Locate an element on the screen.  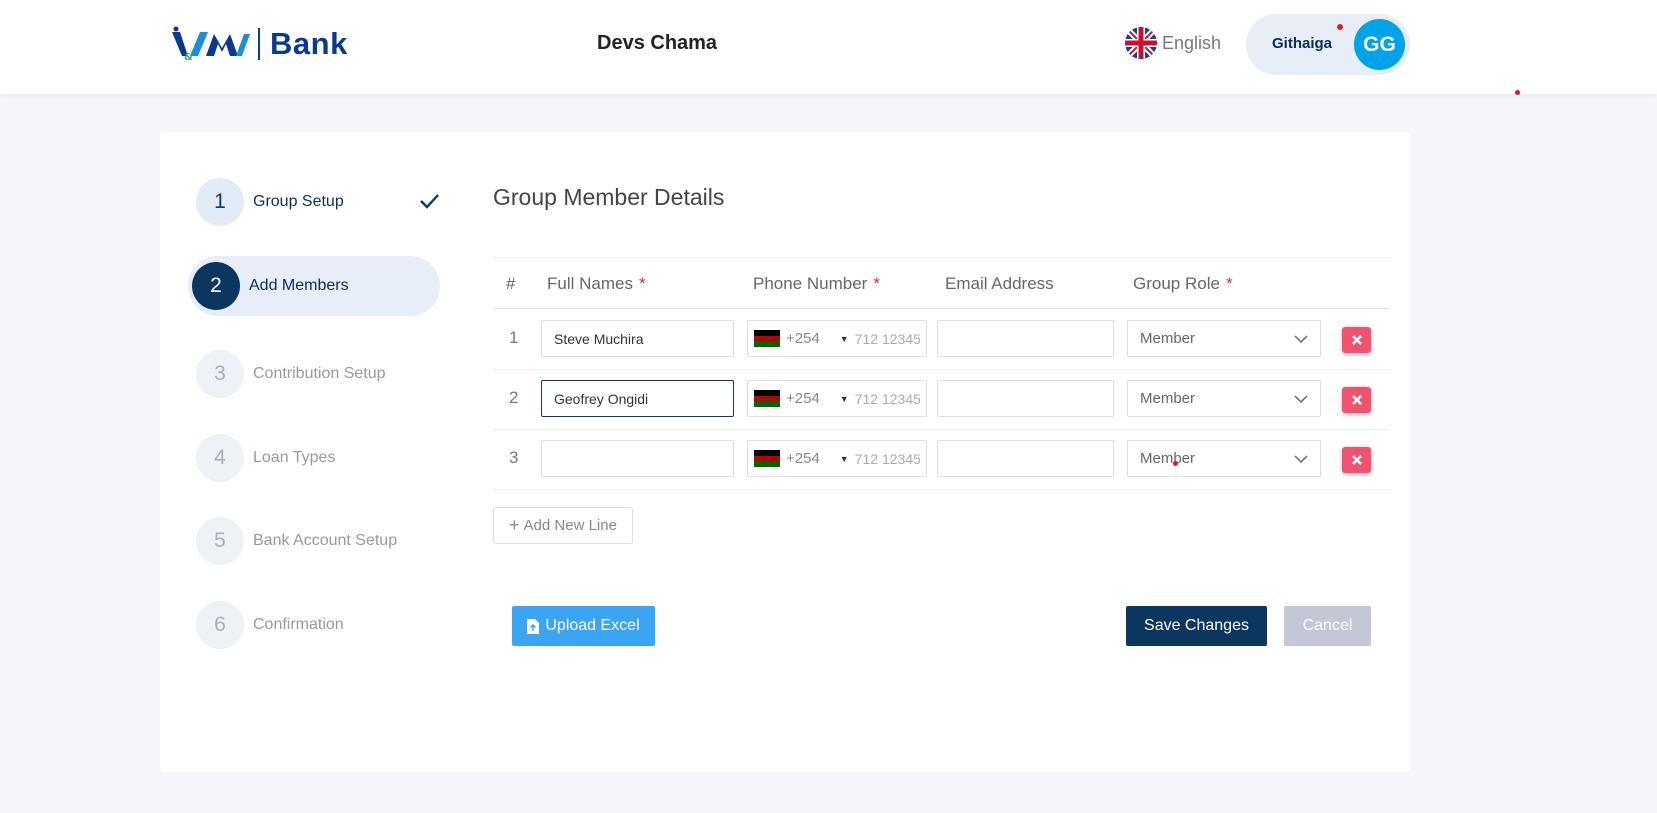
check-icon is located at coordinates (429, 201).